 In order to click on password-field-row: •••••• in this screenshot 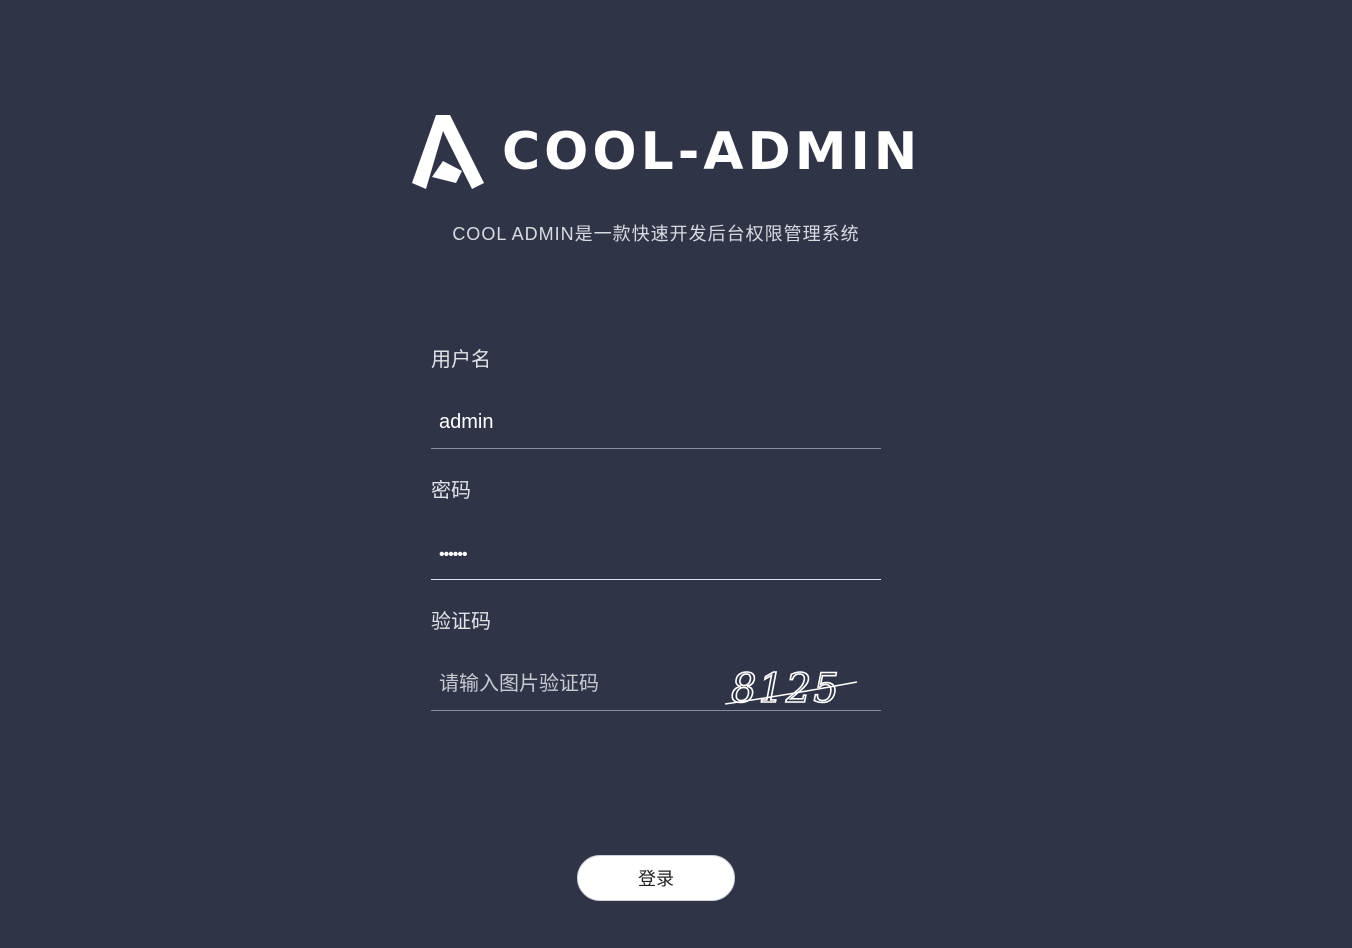, I will do `click(656, 553)`.